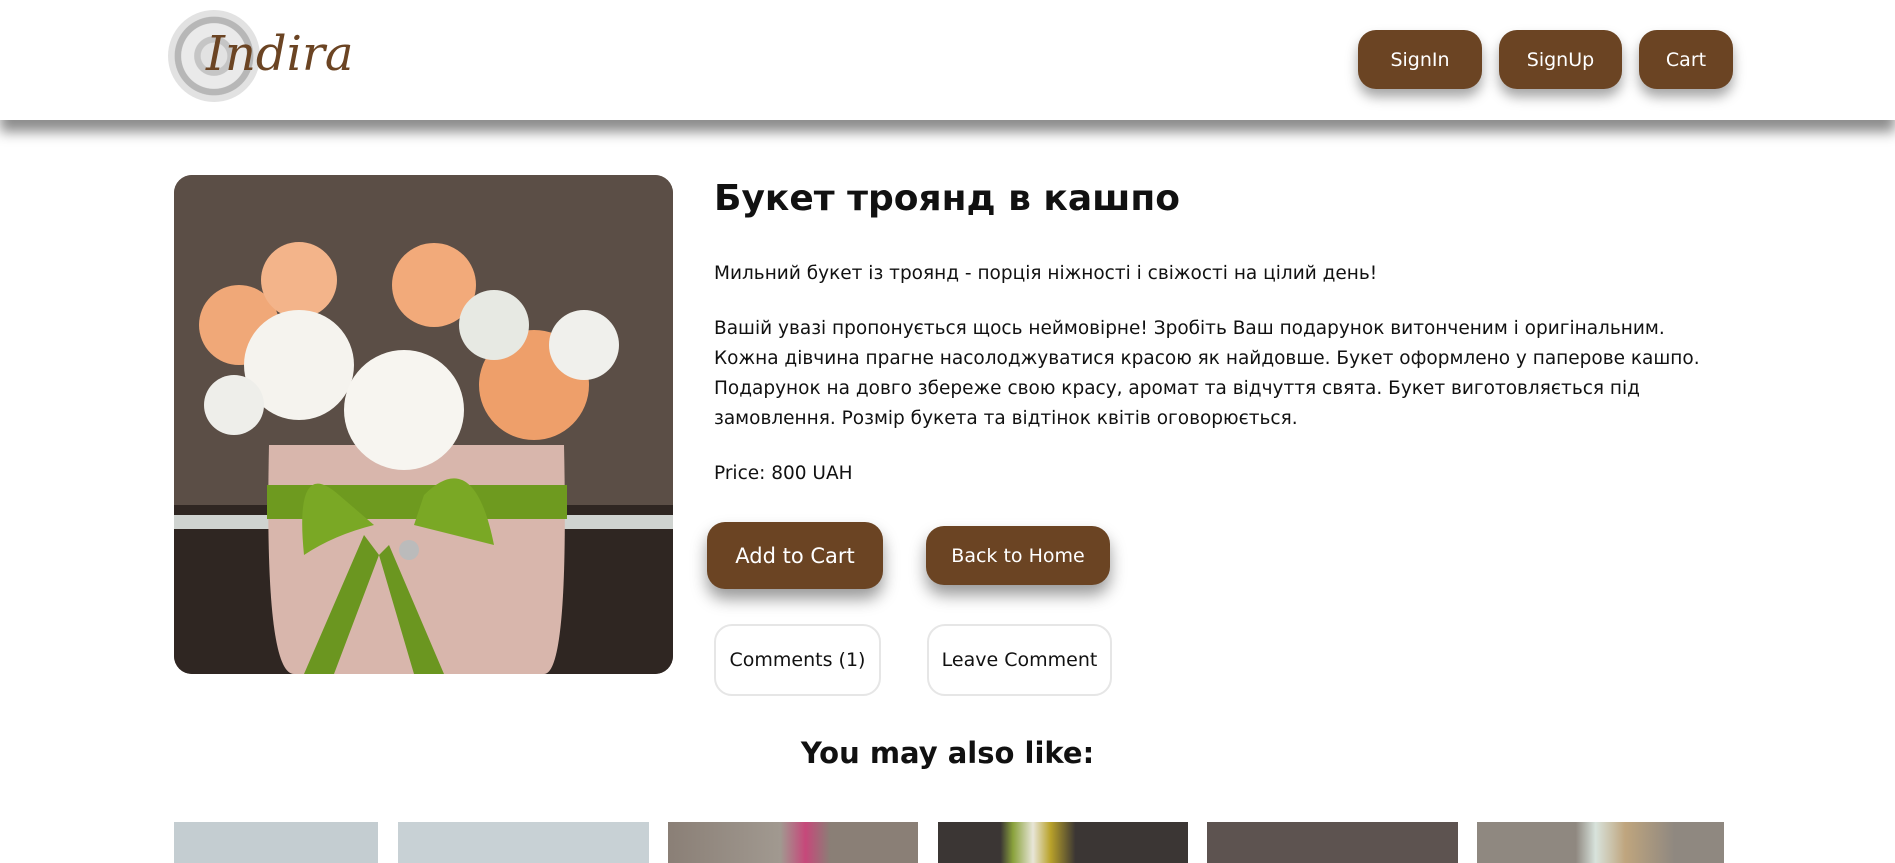  What do you see at coordinates (1420, 59) in the screenshot?
I see `signin-button: SignIn` at bounding box center [1420, 59].